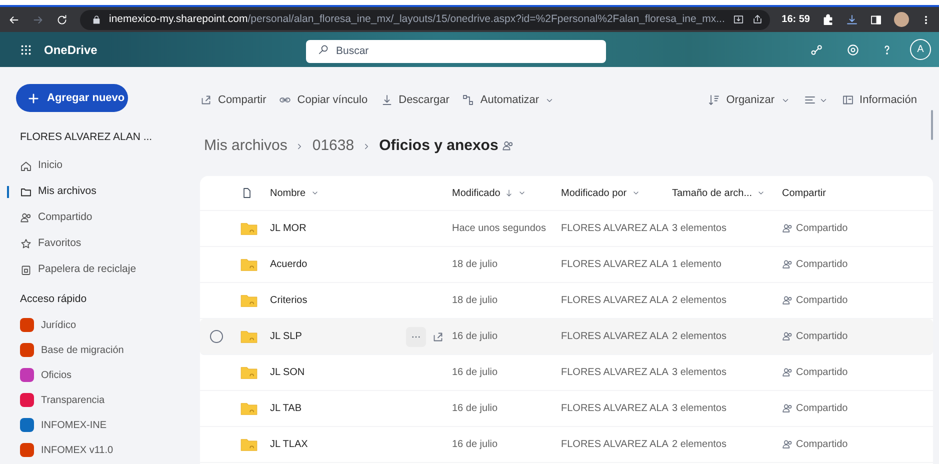 The height and width of the screenshot is (464, 939). I want to click on file-name: JL TLAX, so click(289, 444).